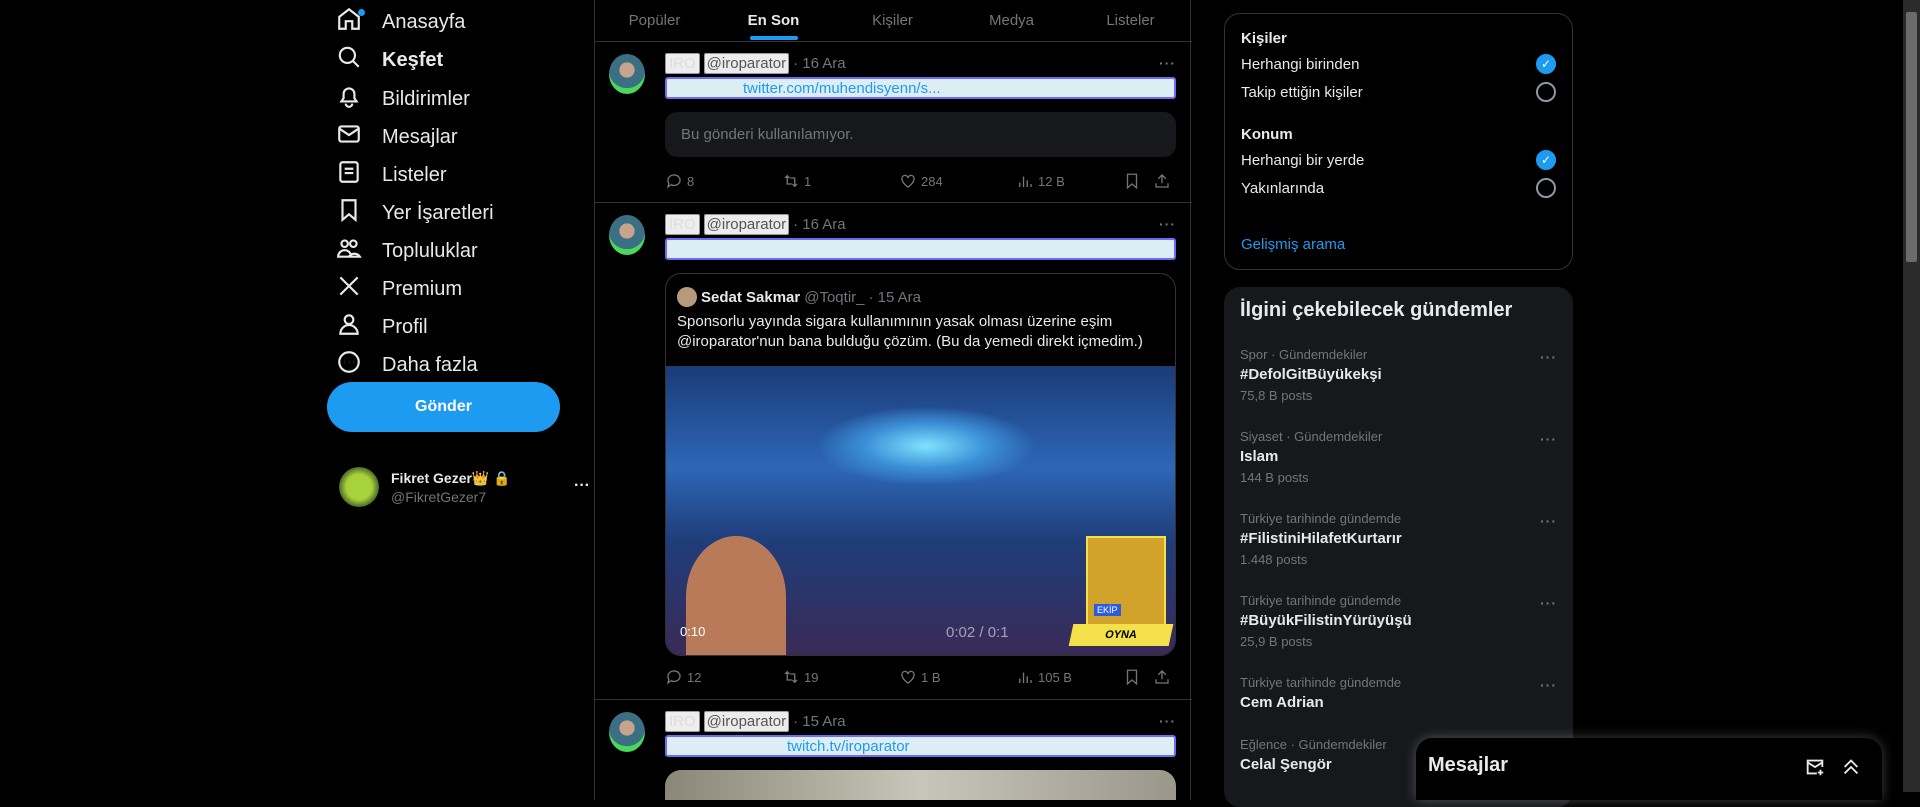 The width and height of the screenshot is (1920, 807). I want to click on nav-label: Mesajlar, so click(420, 136).